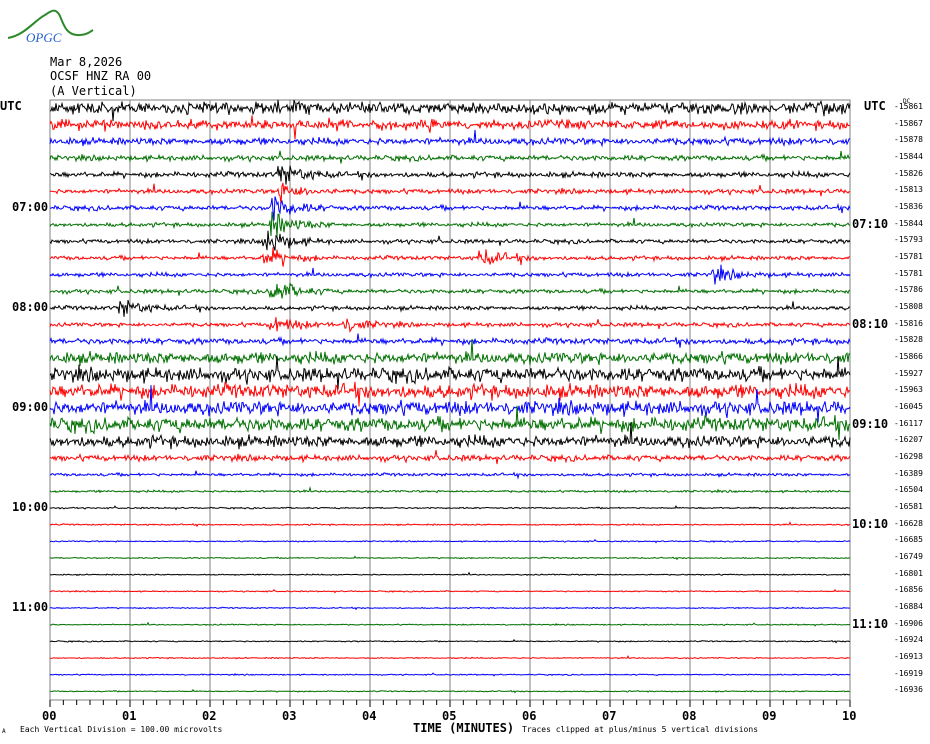 This screenshot has width=930, height=744. What do you see at coordinates (849, 716) in the screenshot?
I see `x-tick-label: 10` at bounding box center [849, 716].